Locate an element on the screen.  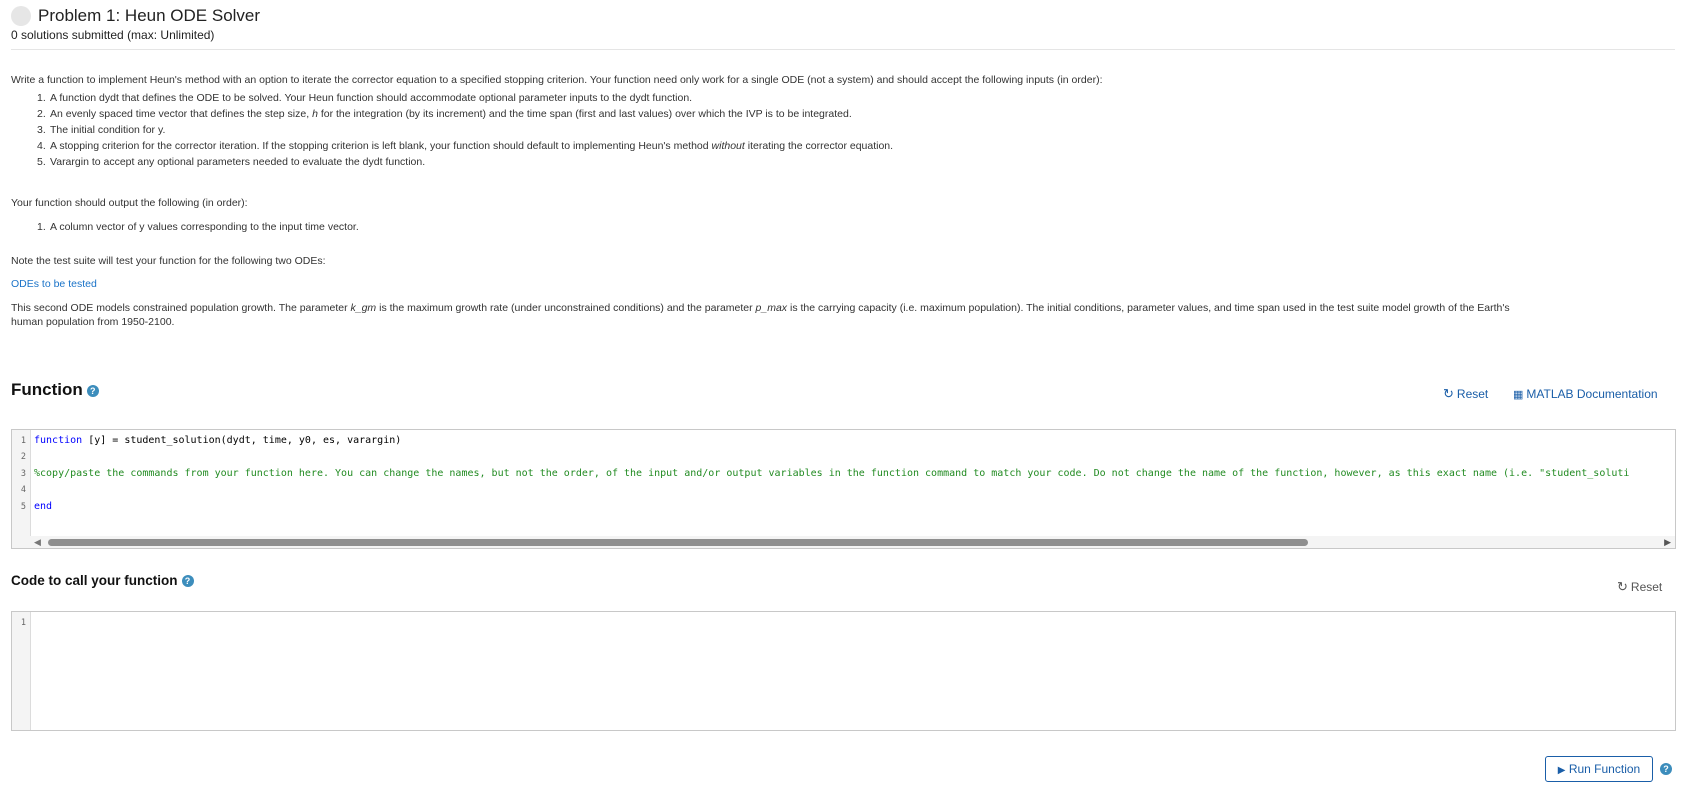
scrollbar-thumb is located at coordinates (678, 542).